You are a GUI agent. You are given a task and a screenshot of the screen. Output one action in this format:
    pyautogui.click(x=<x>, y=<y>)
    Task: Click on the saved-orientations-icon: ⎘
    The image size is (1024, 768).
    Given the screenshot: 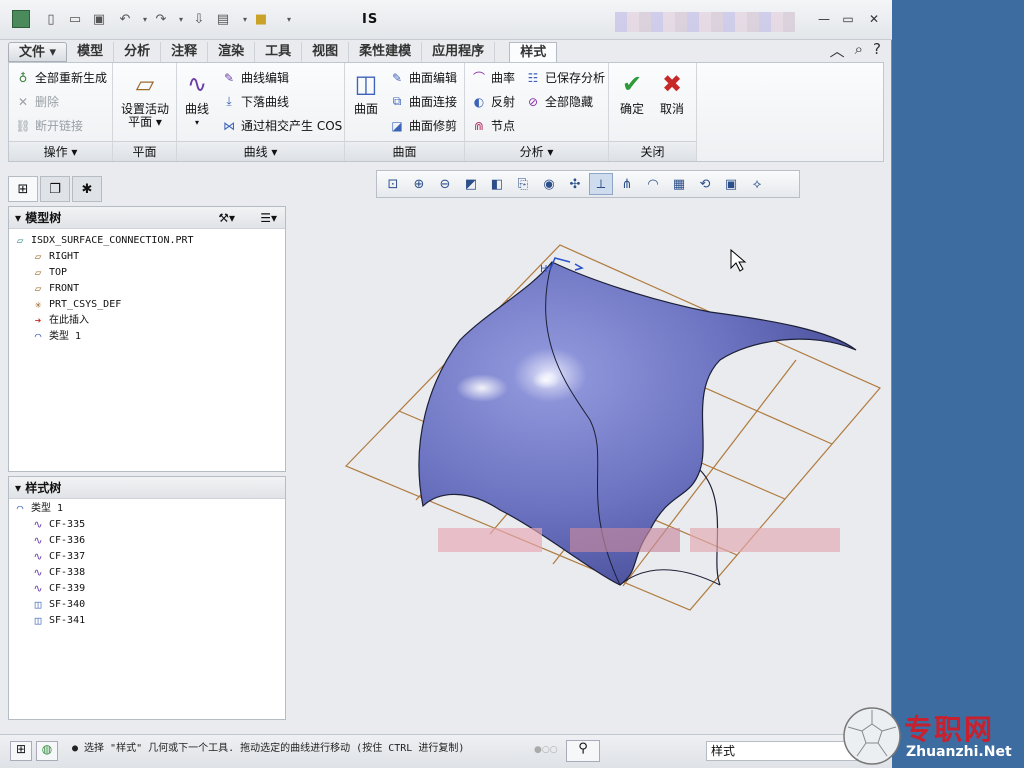 What is the action you would take?
    pyautogui.click(x=523, y=184)
    